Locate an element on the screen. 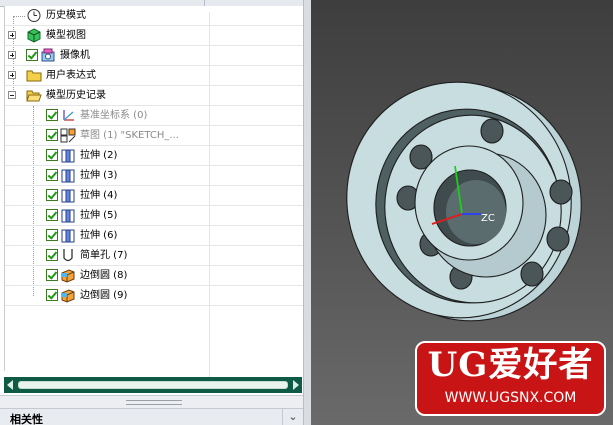 Image resolution: width=613 pixels, height=425 pixels. splitter-grip is located at coordinates (154, 402).